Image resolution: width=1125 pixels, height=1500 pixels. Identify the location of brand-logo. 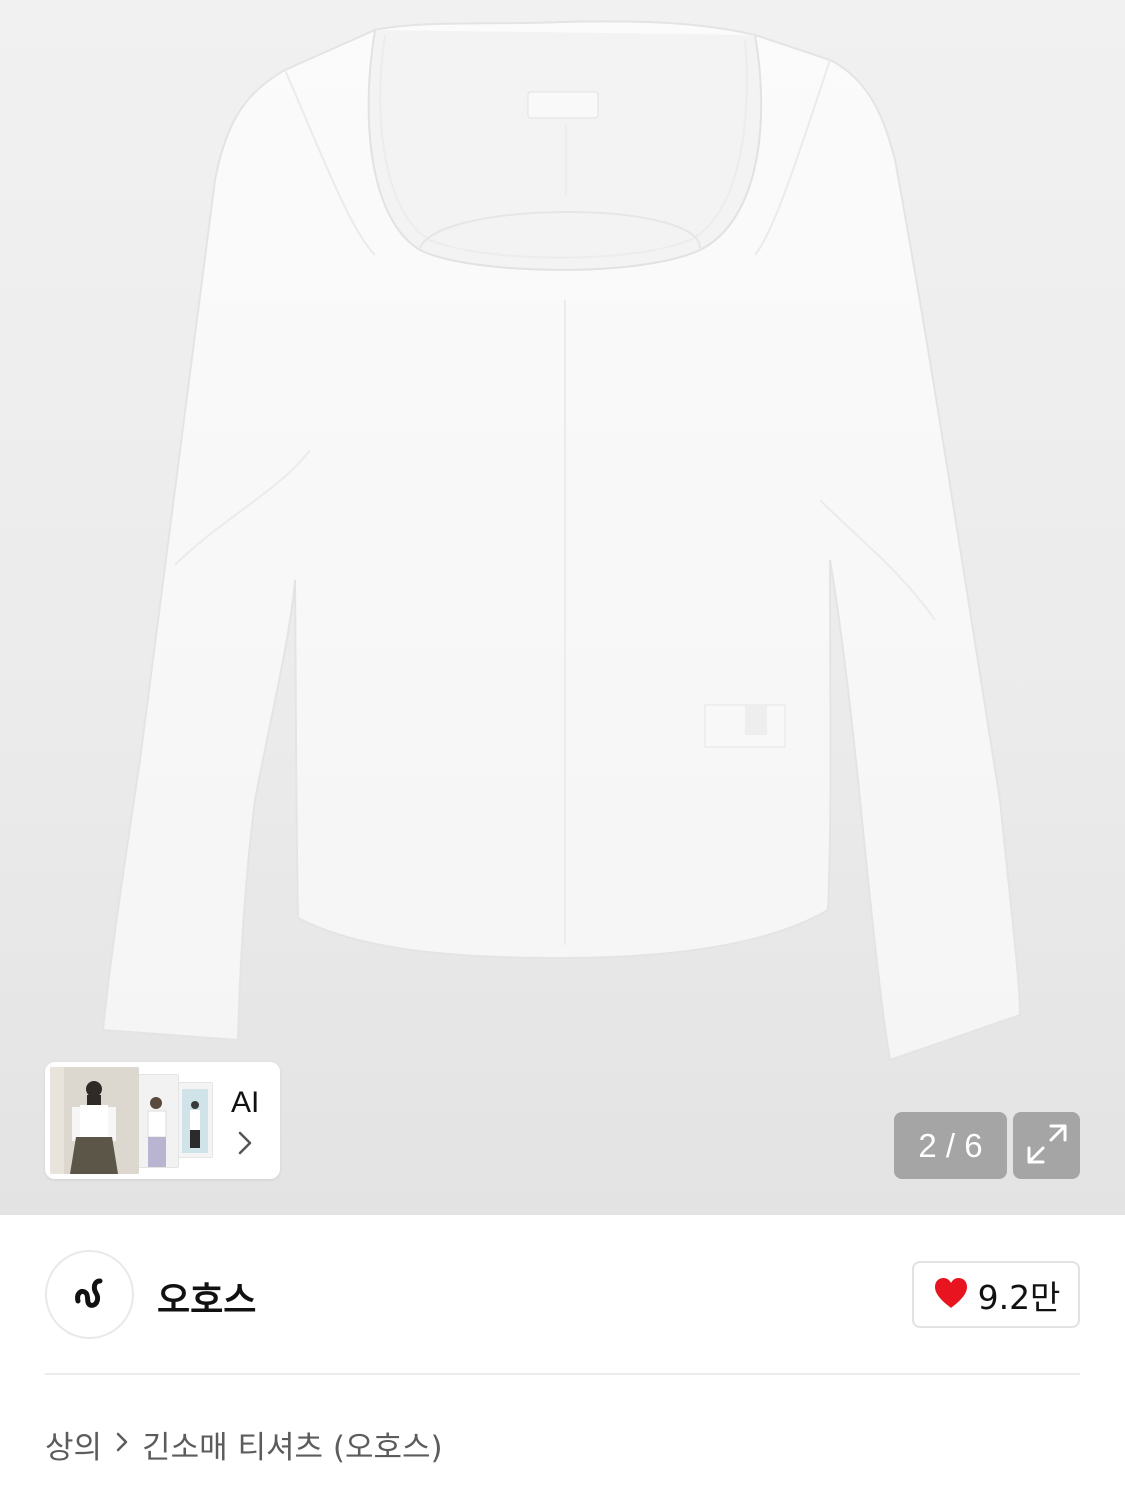
(89, 1294).